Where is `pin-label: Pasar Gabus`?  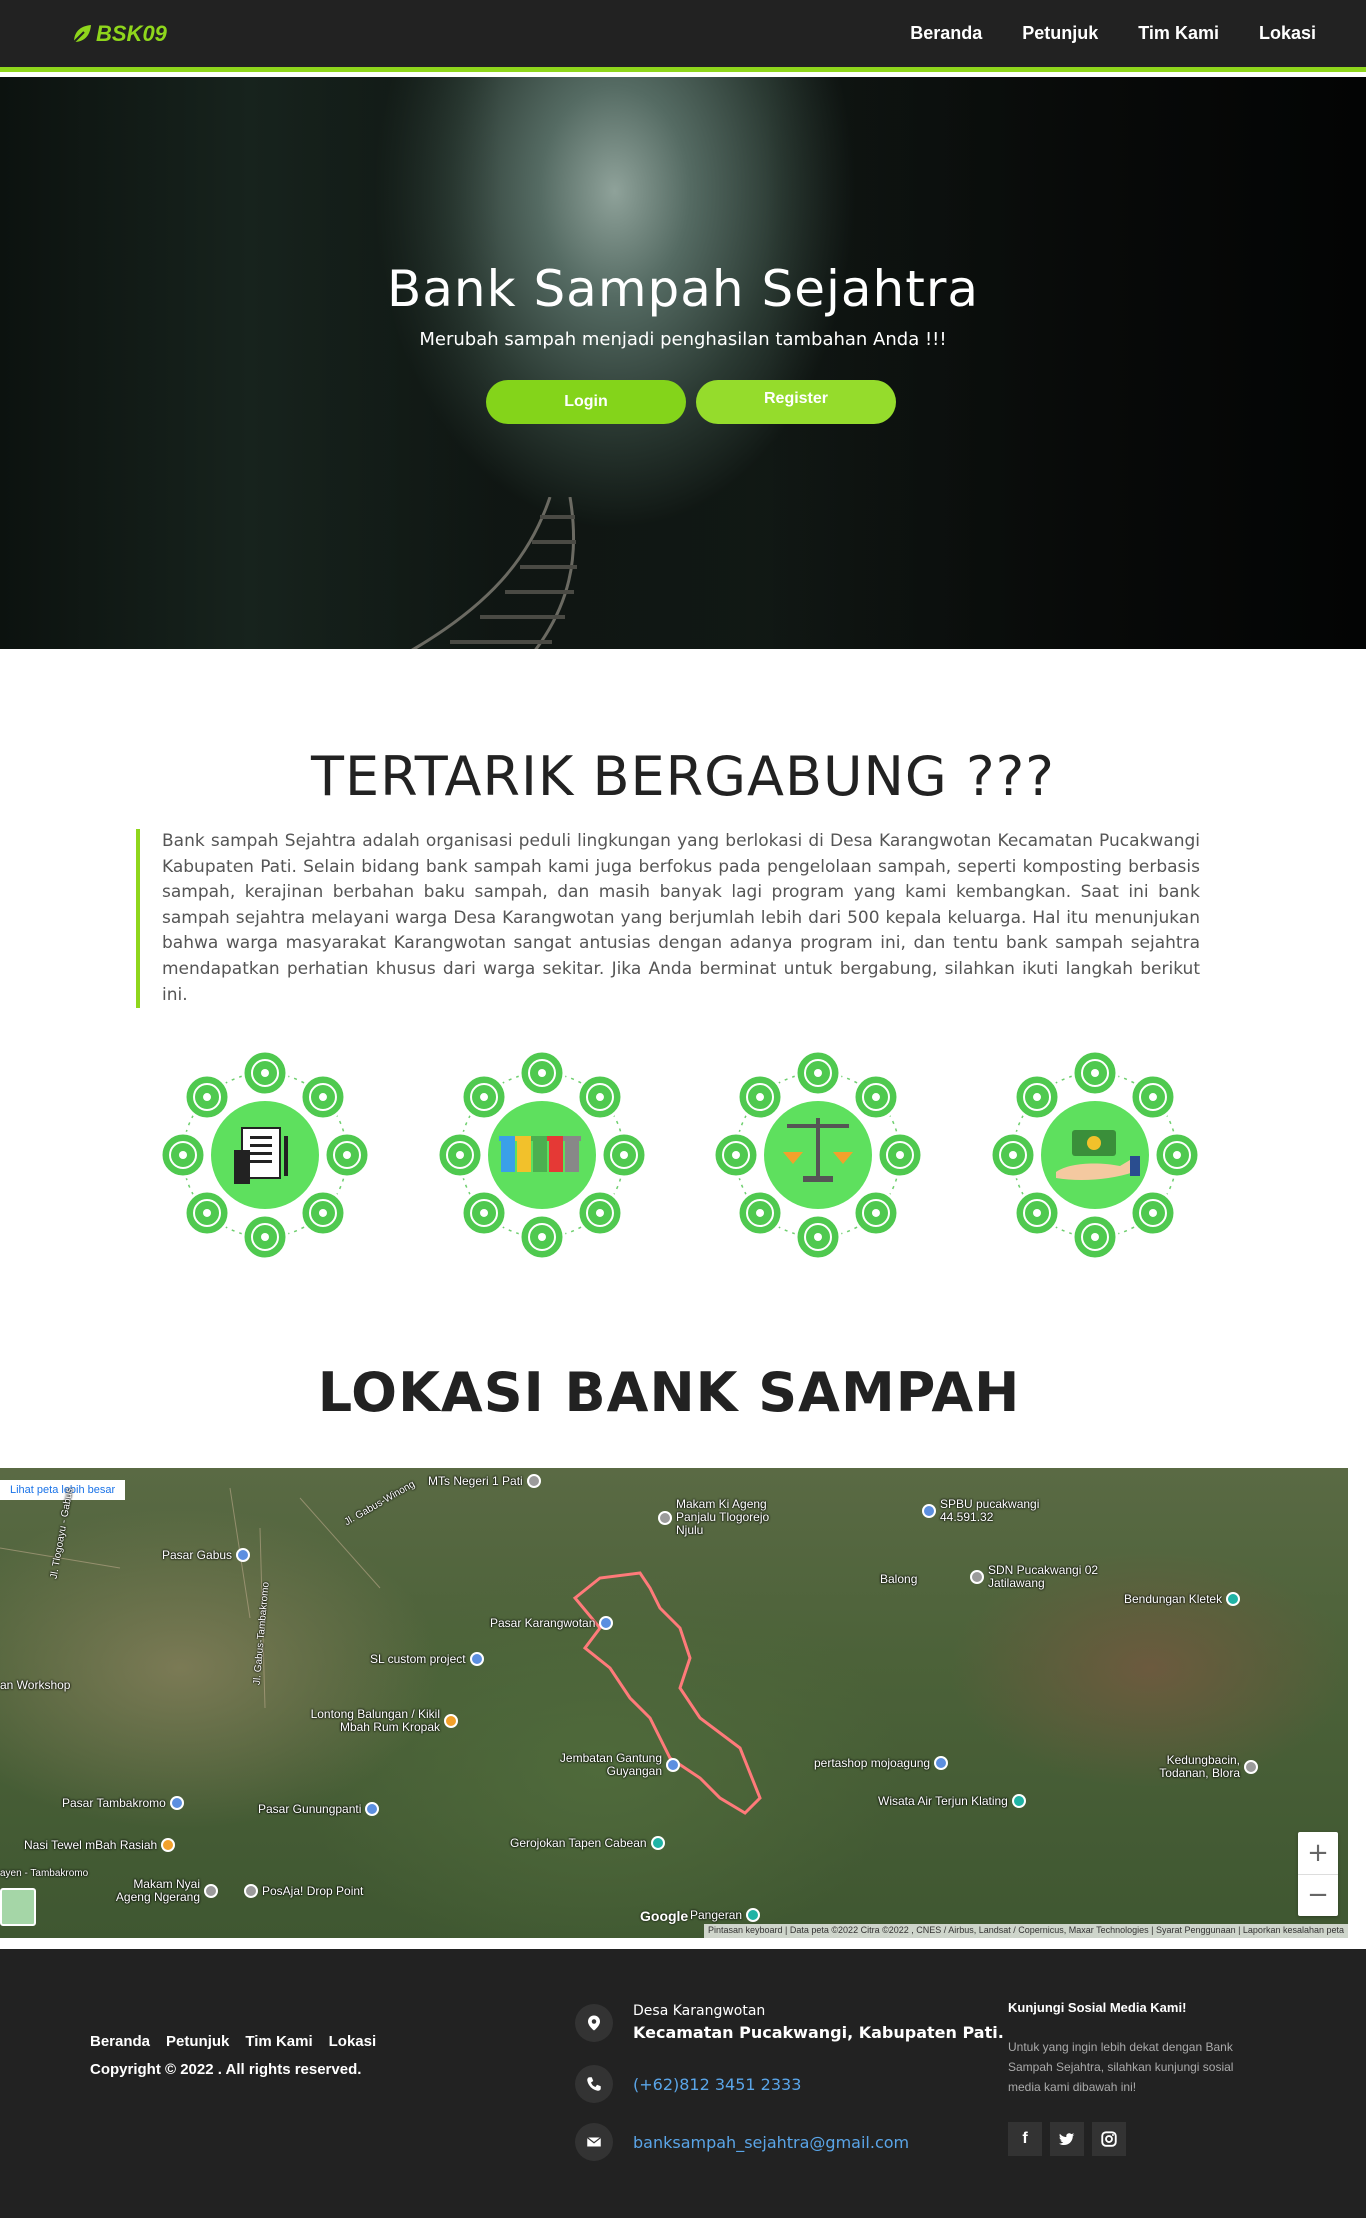 pin-label: Pasar Gabus is located at coordinates (197, 1555).